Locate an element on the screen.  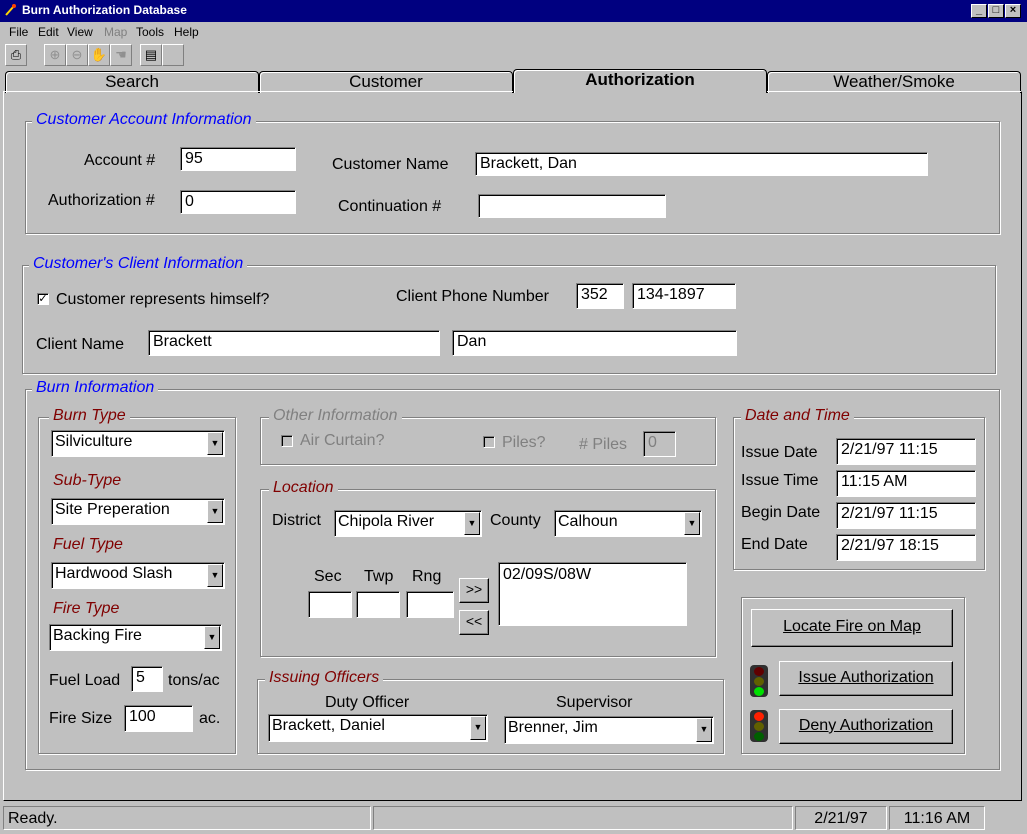
officers-title: Issuing Officers is located at coordinates (324, 678).